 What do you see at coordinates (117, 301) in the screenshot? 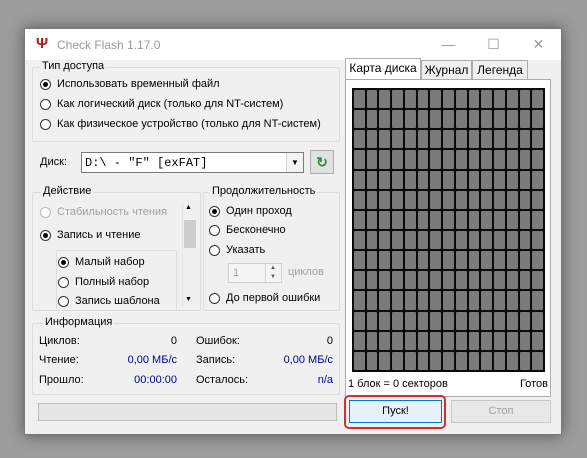
I see `option-label: Запись шаблона` at bounding box center [117, 301].